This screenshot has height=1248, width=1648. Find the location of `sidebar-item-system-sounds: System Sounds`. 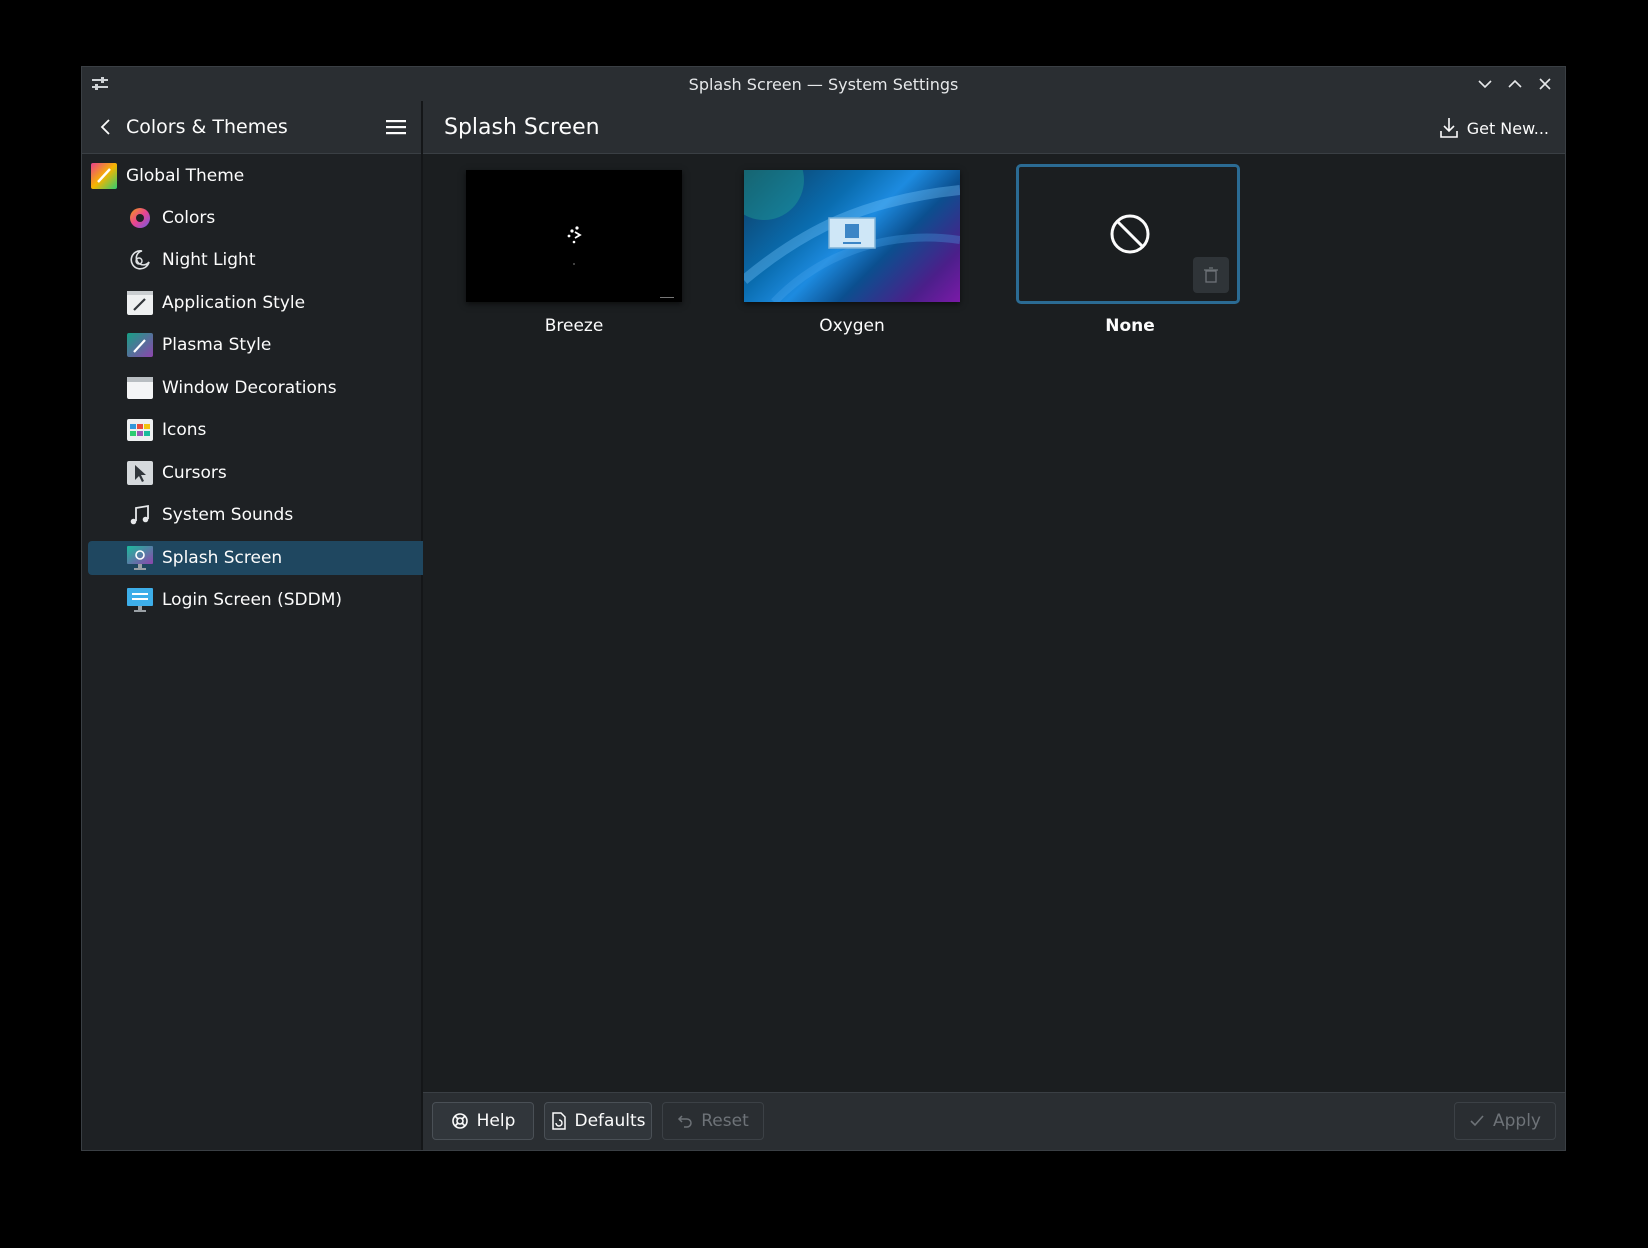

sidebar-item-system-sounds: System Sounds is located at coordinates (270, 515).